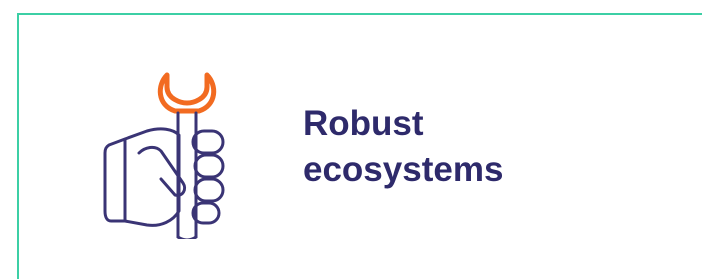 The image size is (702, 279). What do you see at coordinates (363, 123) in the screenshot?
I see `feature-title-line-1: Robust` at bounding box center [363, 123].